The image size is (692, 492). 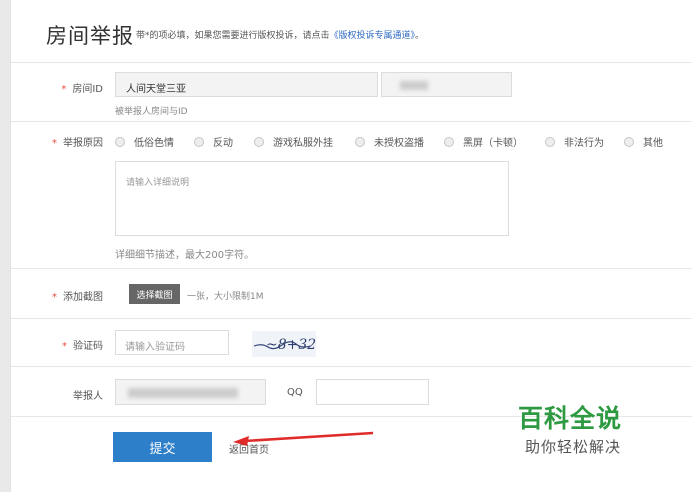 What do you see at coordinates (162, 447) in the screenshot?
I see `submit-button: 提交` at bounding box center [162, 447].